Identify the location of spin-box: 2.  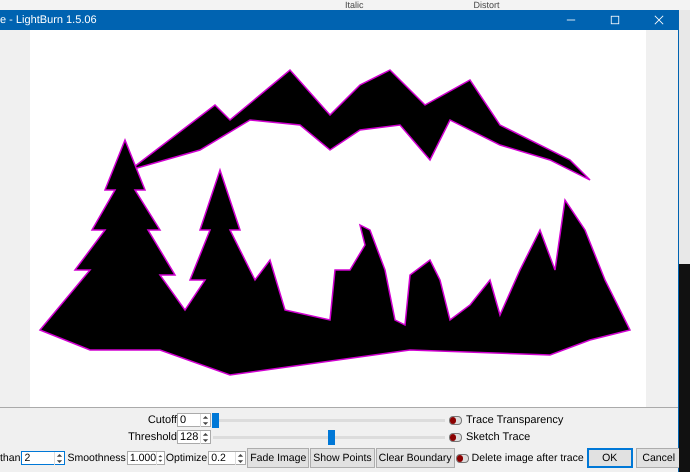
(43, 458).